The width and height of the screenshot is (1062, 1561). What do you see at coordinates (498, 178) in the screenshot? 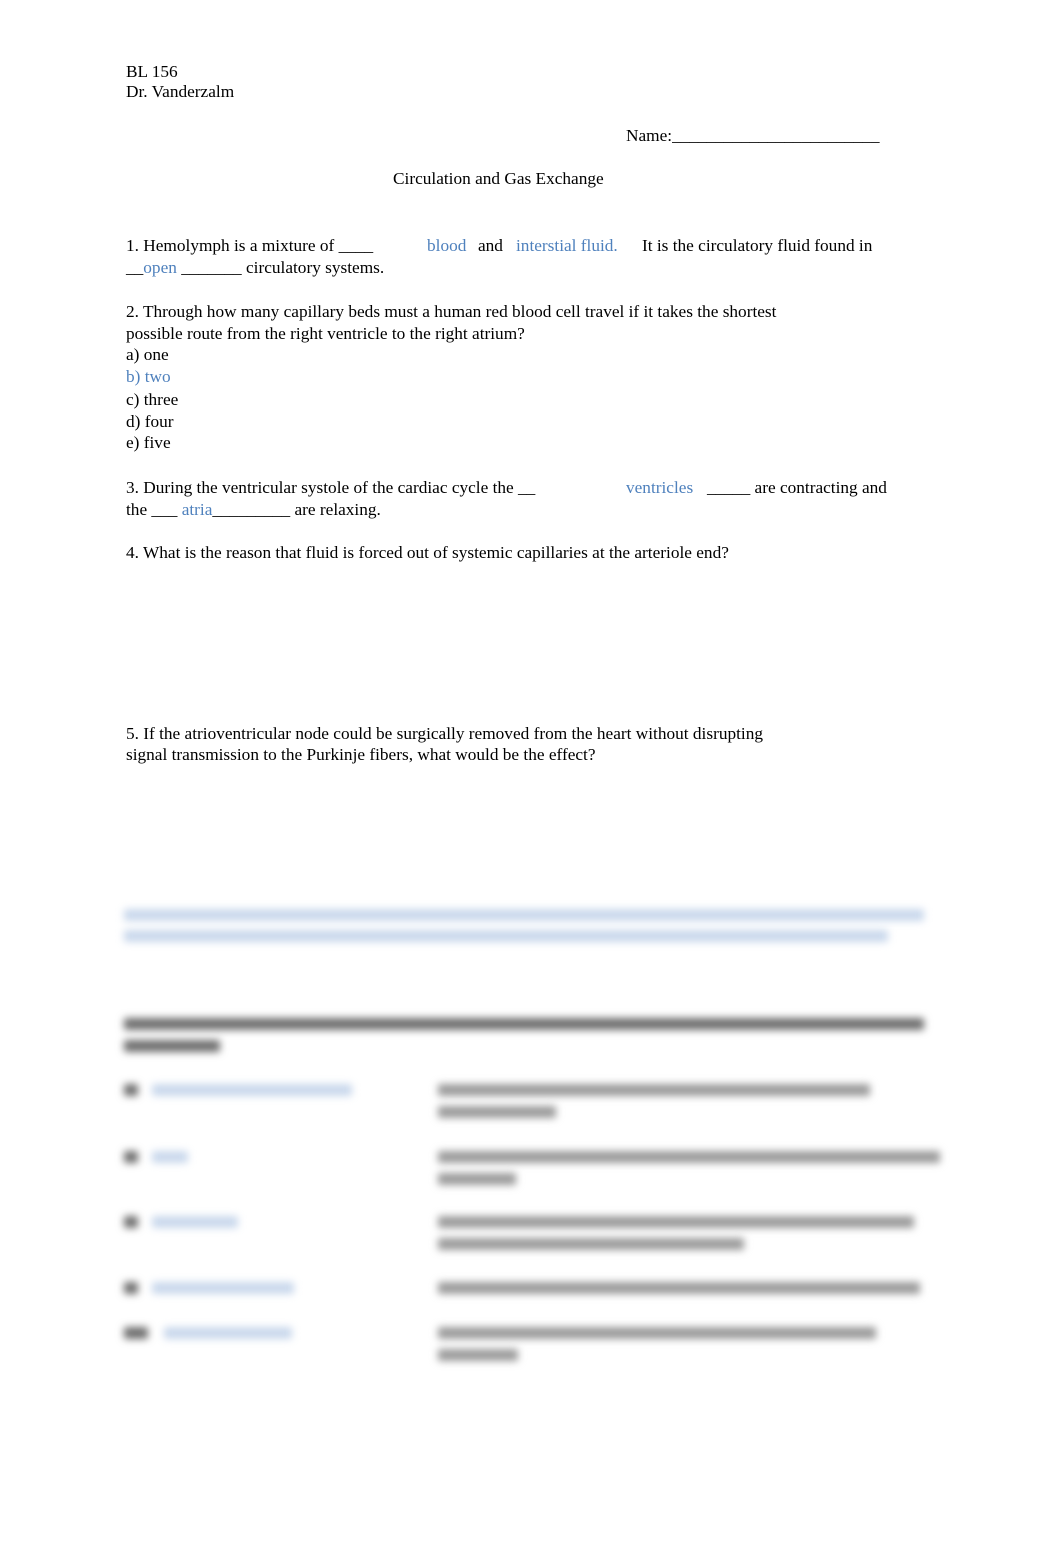
I see `page-title: Circulation and Gas Exchange` at bounding box center [498, 178].